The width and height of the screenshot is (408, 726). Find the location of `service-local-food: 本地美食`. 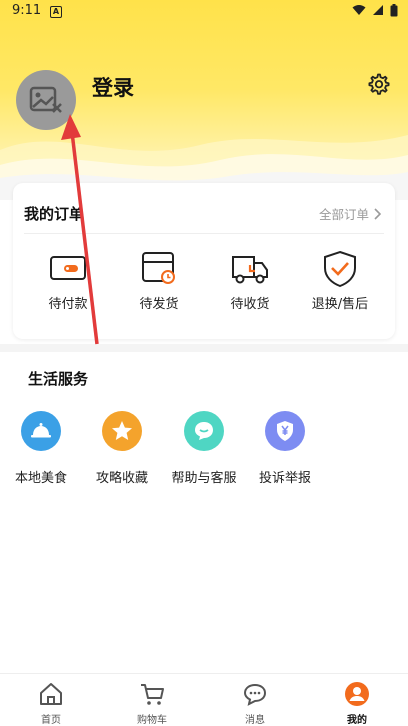

service-local-food: 本地美食 is located at coordinates (43, 448).